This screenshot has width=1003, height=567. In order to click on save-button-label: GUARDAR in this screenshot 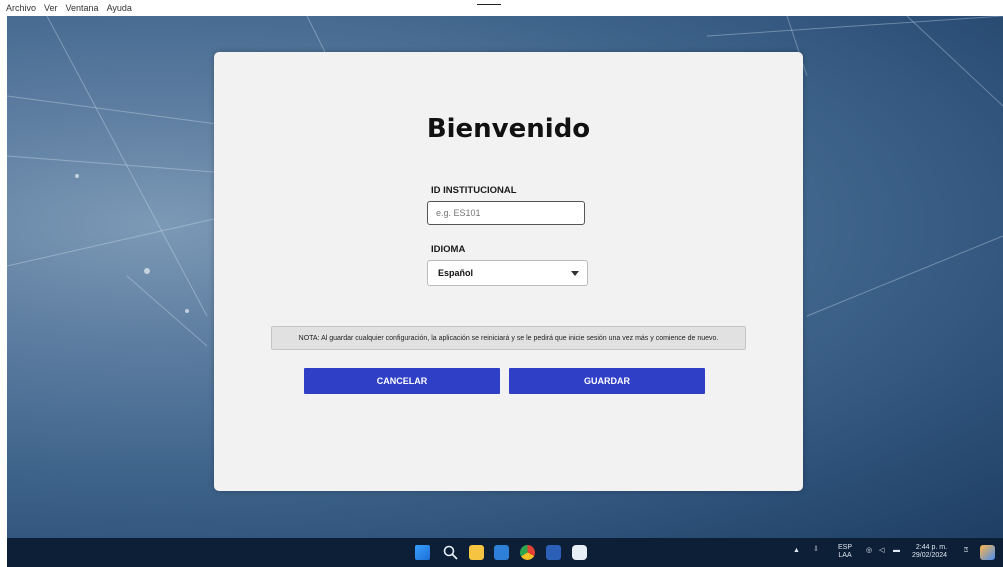, I will do `click(607, 381)`.